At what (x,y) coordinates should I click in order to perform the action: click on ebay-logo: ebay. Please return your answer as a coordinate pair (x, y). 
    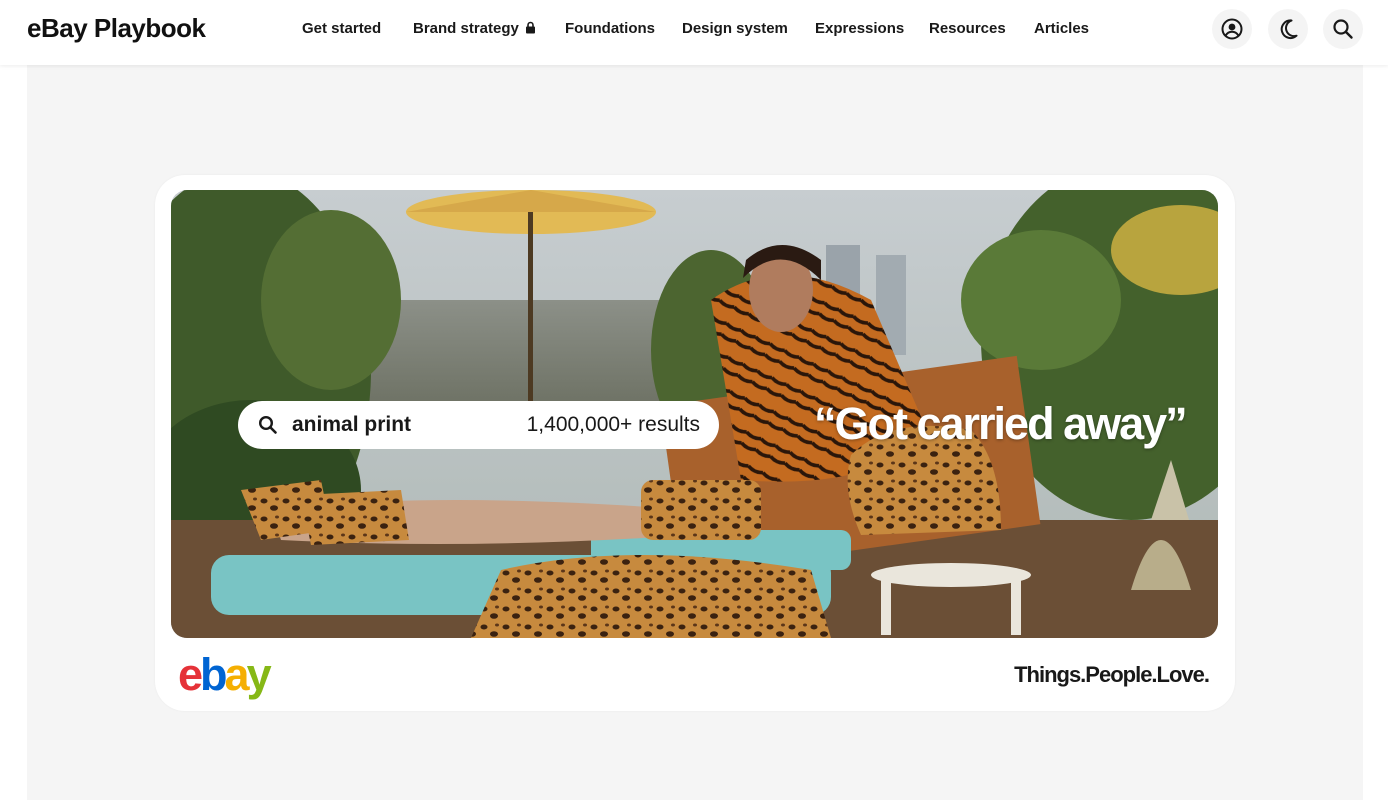
    Looking at the image, I should click on (225, 674).